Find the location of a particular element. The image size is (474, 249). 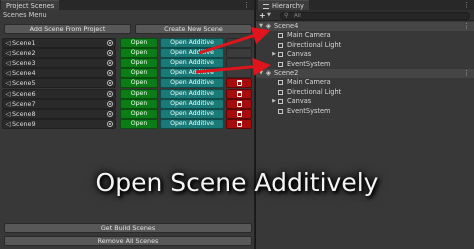

scene-name: Scene7 is located at coordinates (24, 103).